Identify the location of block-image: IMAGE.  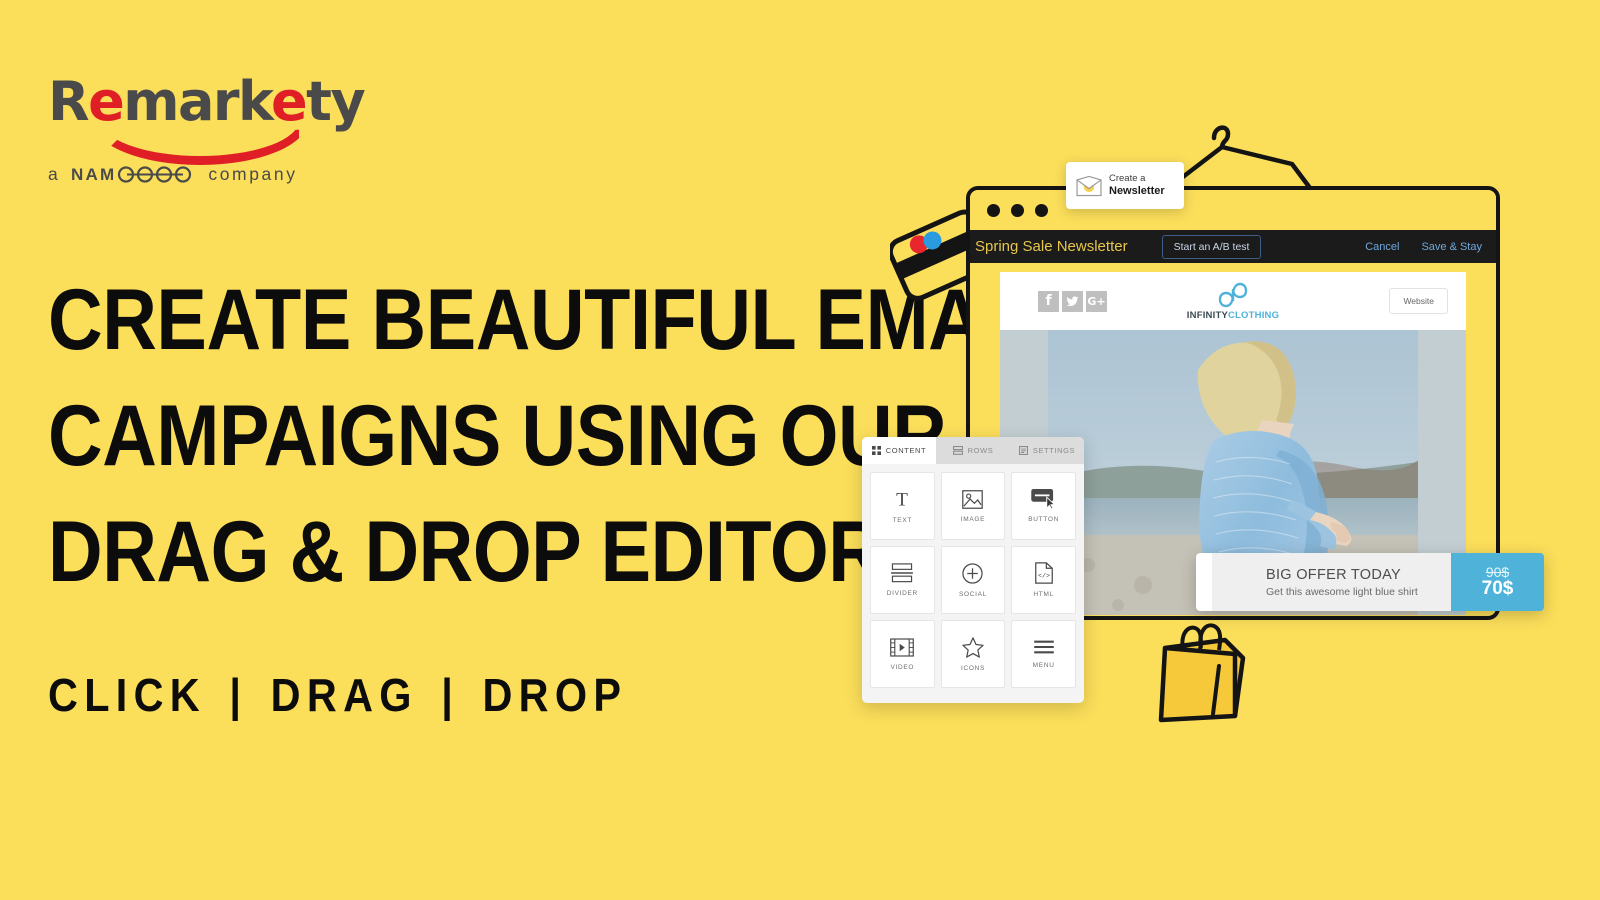
(973, 506).